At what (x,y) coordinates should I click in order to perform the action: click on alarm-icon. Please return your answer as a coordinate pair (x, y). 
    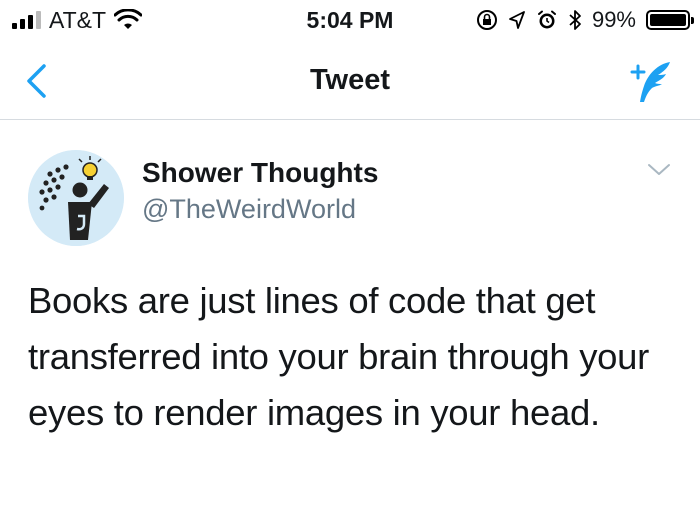
    Looking at the image, I should click on (546, 19).